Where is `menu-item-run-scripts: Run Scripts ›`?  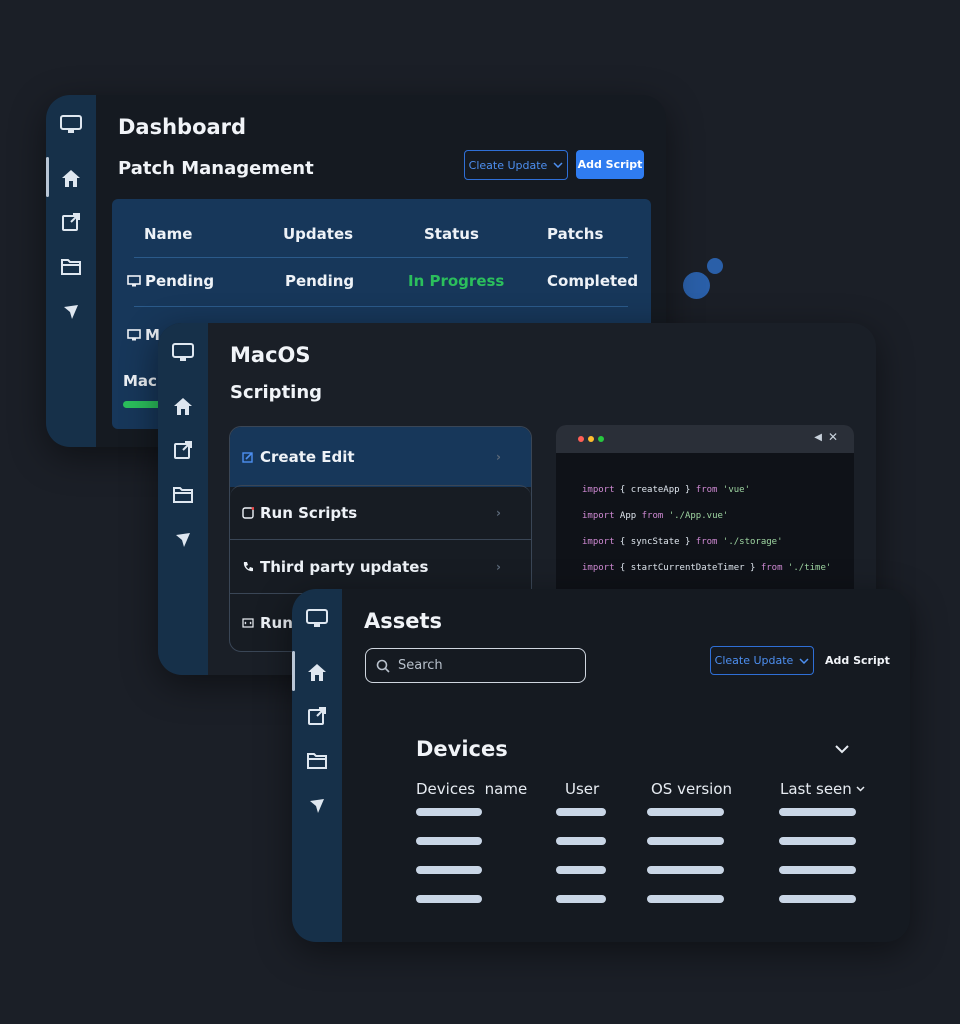 menu-item-run-scripts: Run Scripts › is located at coordinates (380, 512).